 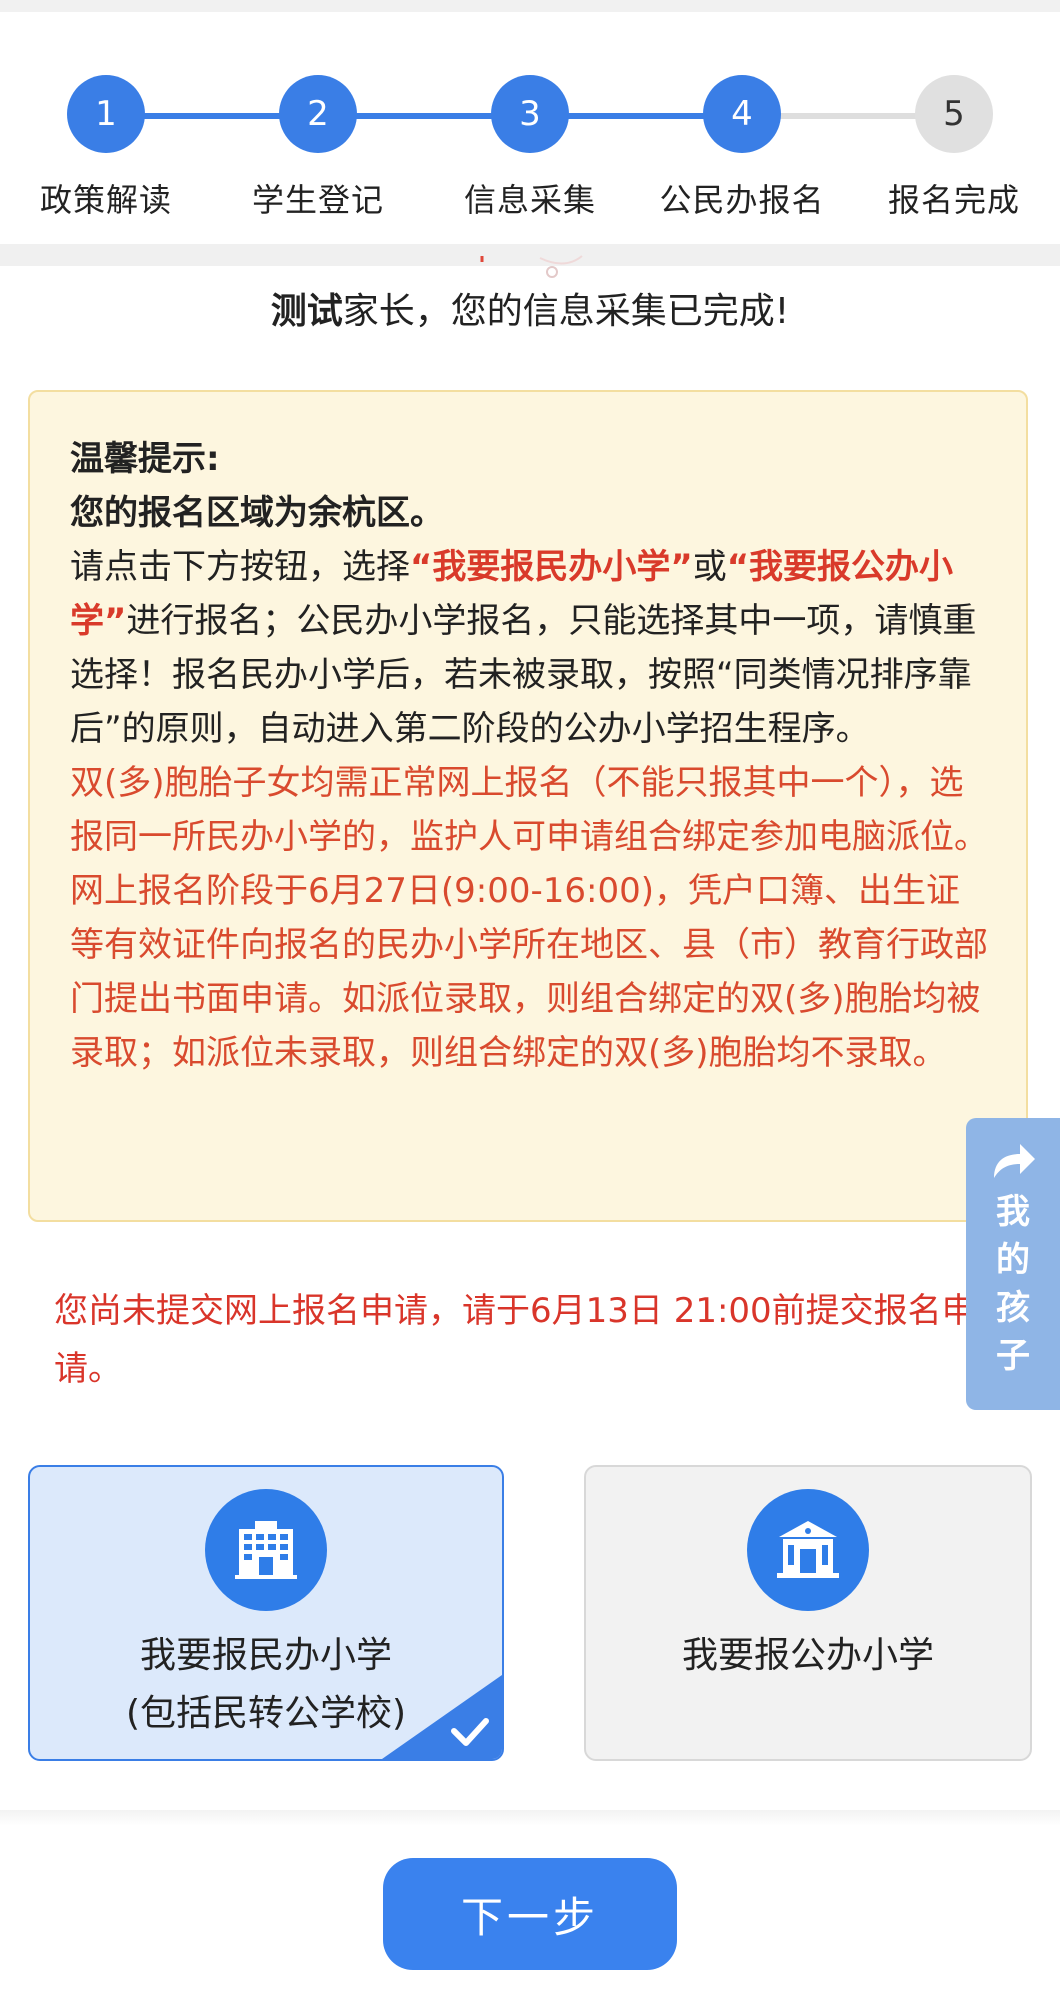 What do you see at coordinates (808, 1613) in the screenshot?
I see `public-school-option: 我要报公办小学` at bounding box center [808, 1613].